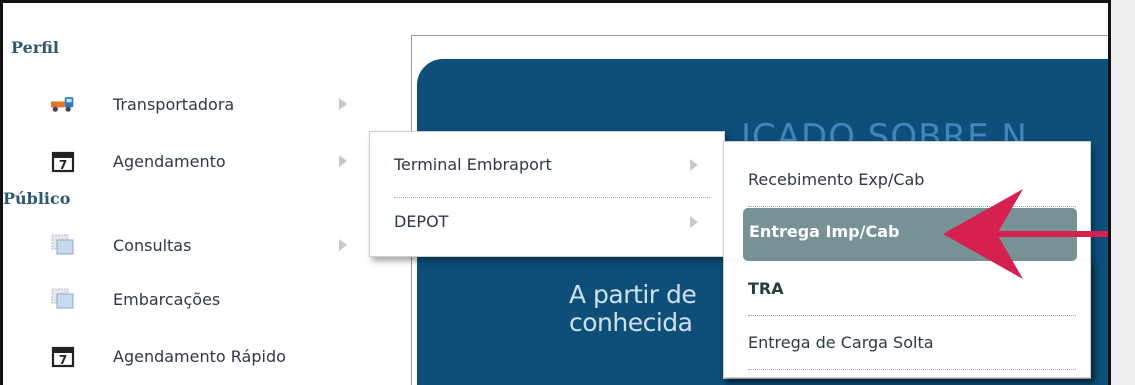 The width and height of the screenshot is (1135, 385). I want to click on submenu-item-label: TRA, so click(766, 288).